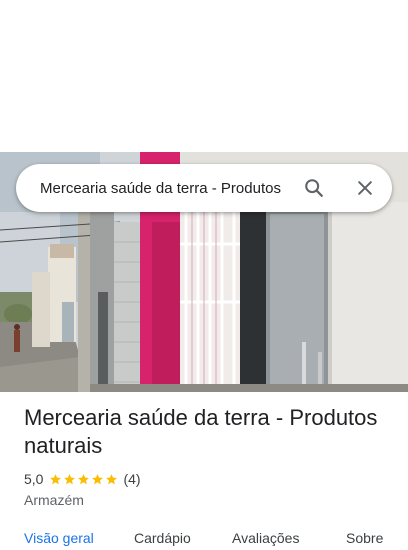 This screenshot has height=550, width=408. I want to click on rating-stars, so click(84, 479).